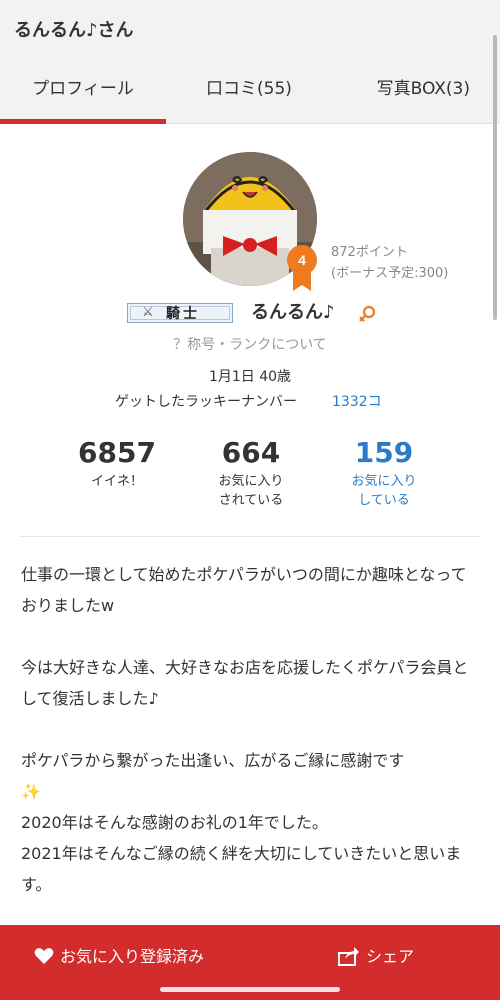 This screenshot has height=1000, width=500. I want to click on crossed-swords-icon: ⚔, so click(148, 312).